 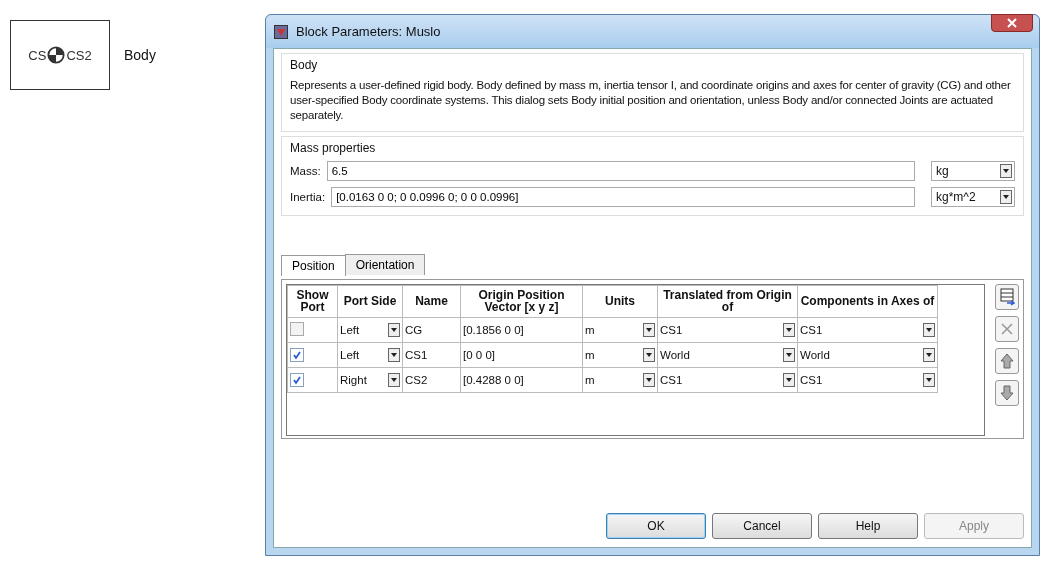 I want to click on app-icon, so click(x=281, y=31).